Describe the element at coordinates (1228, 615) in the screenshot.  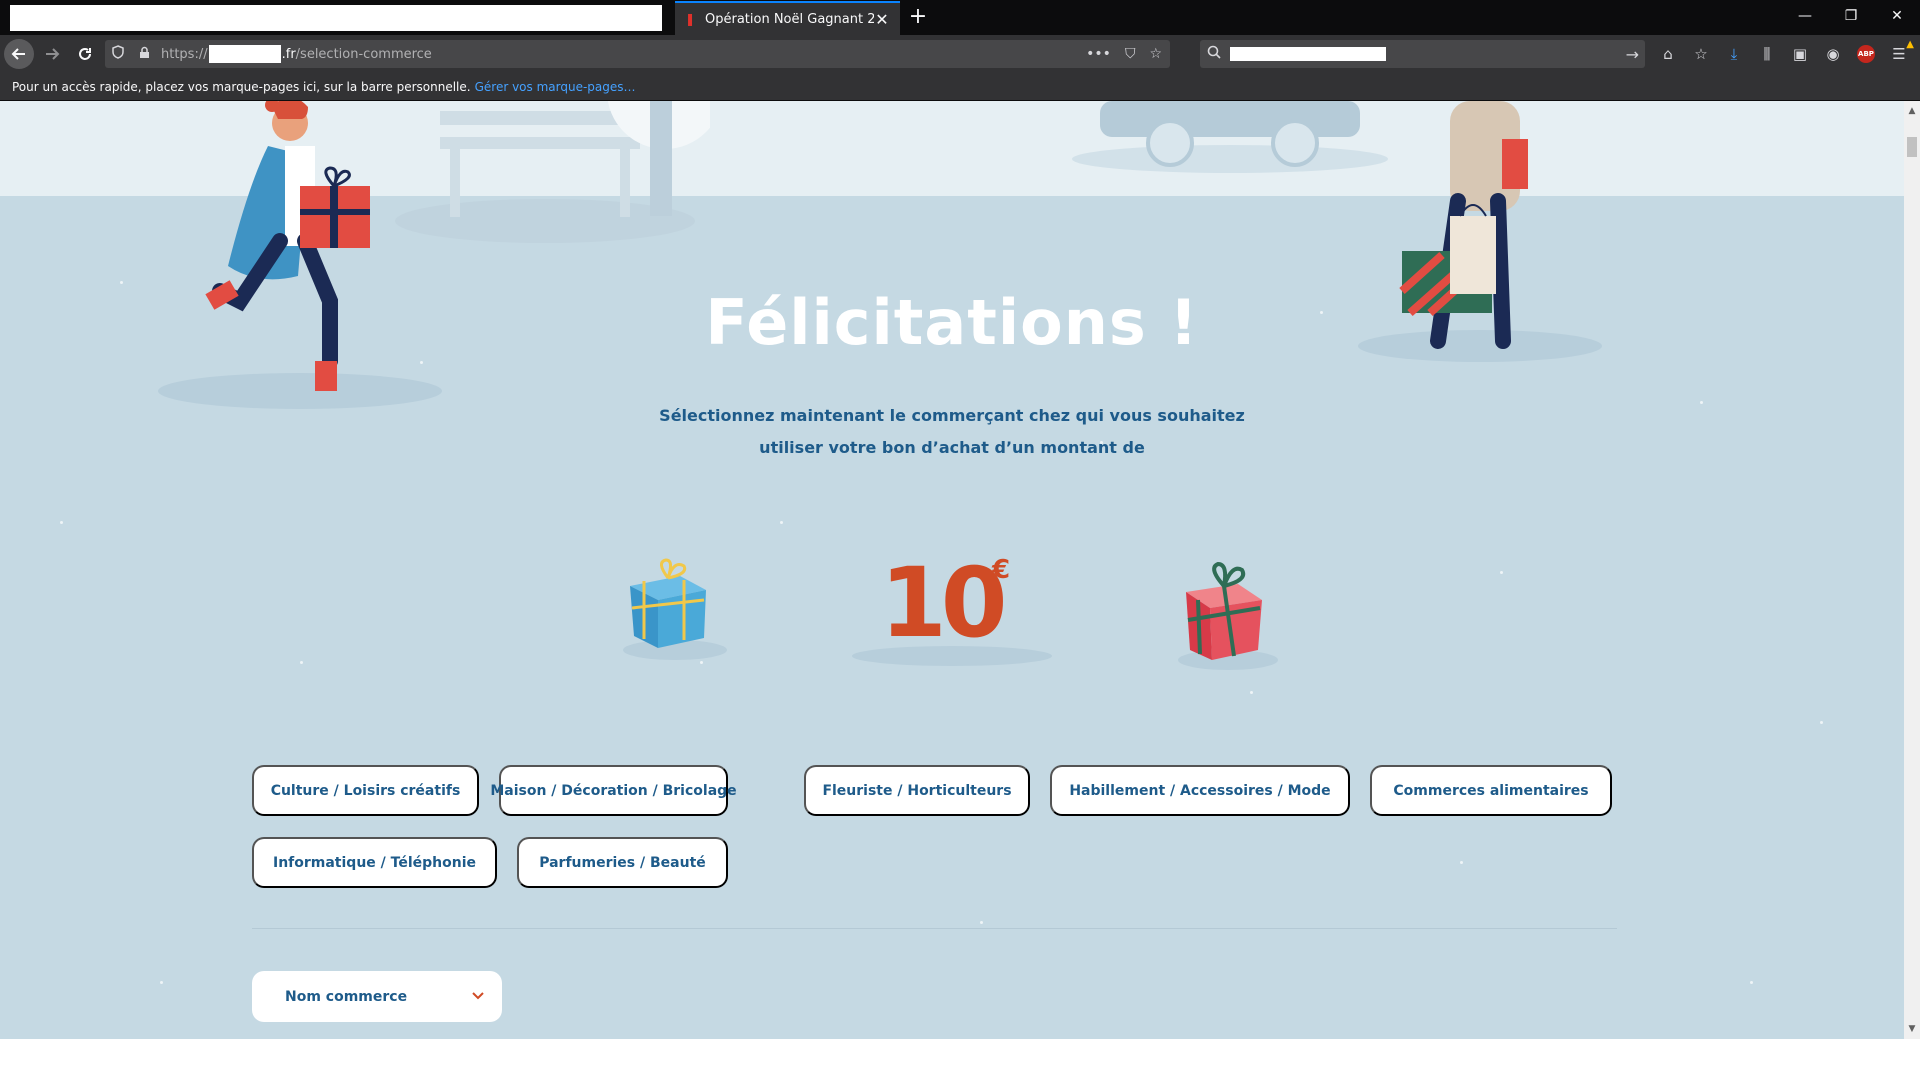
I see `red-gift-icon` at that location.